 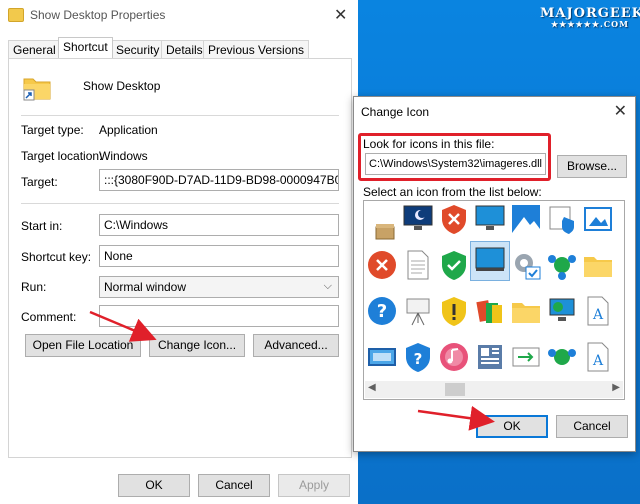 I want to click on dialog-cancel-button: Cancel, so click(x=592, y=426).